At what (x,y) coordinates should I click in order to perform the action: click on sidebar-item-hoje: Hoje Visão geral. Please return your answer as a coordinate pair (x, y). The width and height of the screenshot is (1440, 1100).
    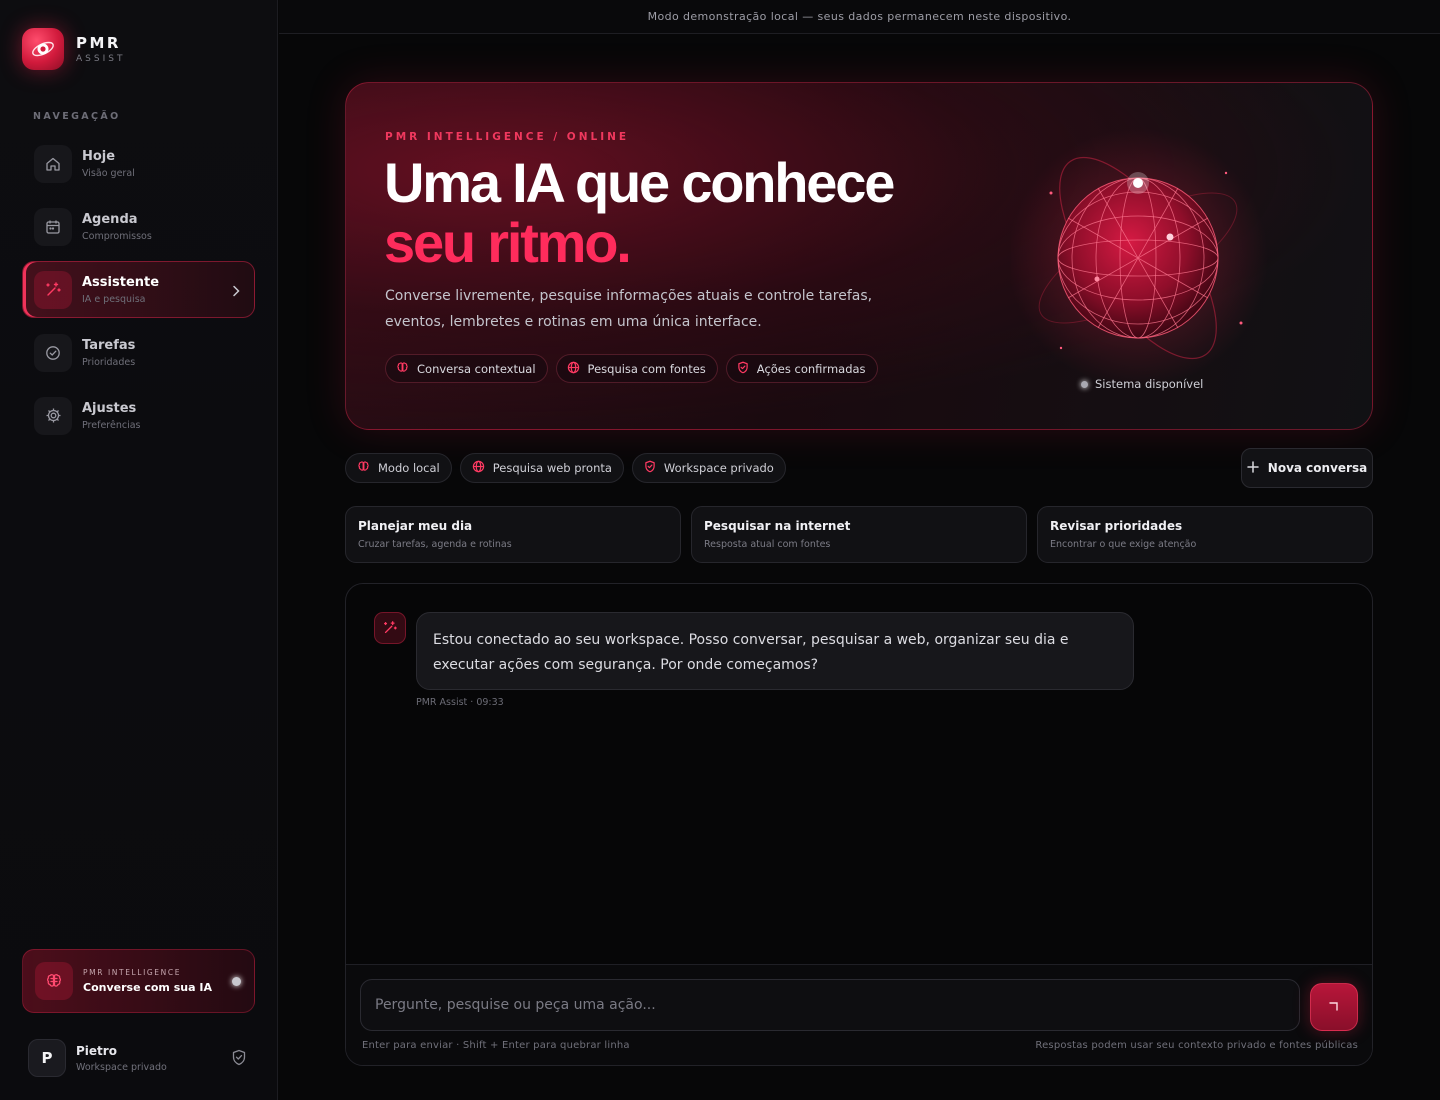
    Looking at the image, I should click on (138, 163).